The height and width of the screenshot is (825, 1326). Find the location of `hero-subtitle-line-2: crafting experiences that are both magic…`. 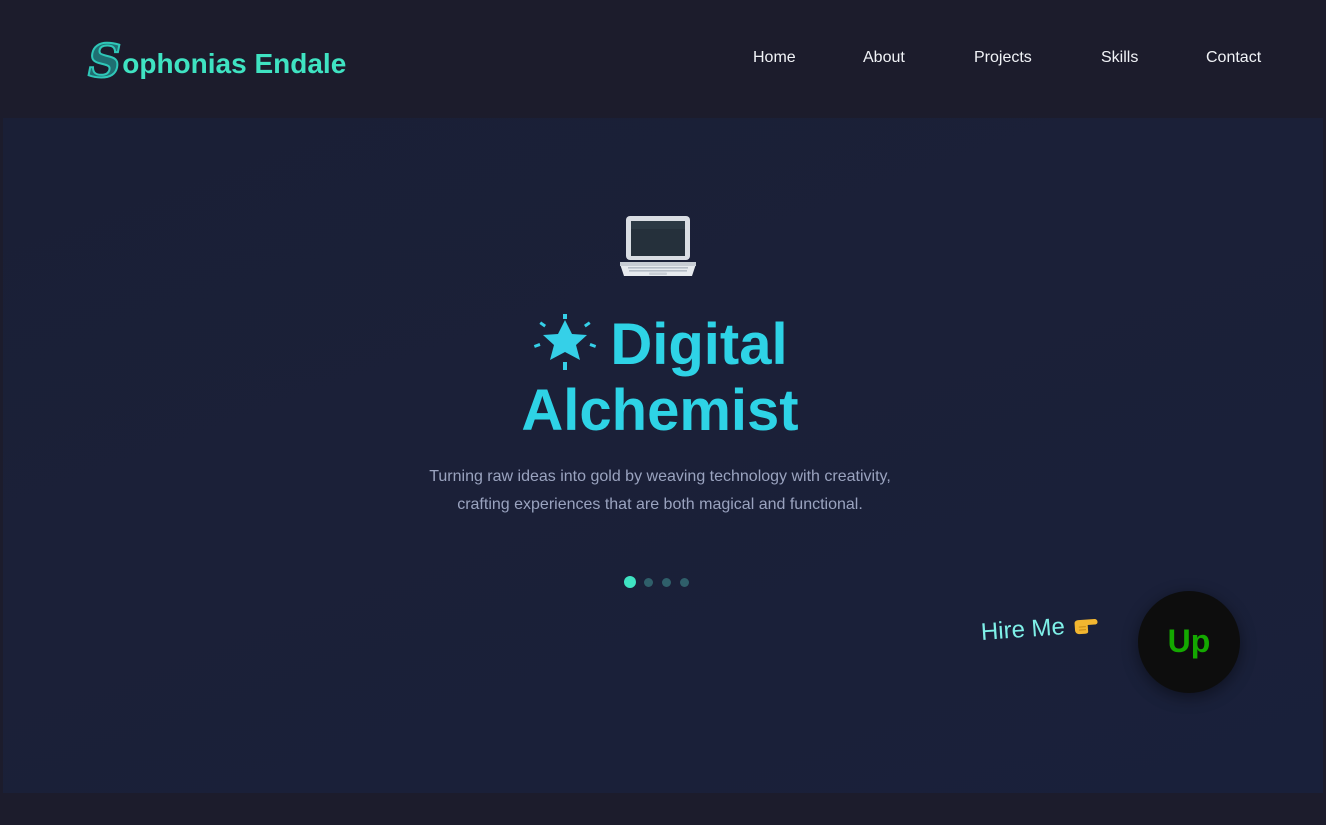

hero-subtitle-line-2: crafting experiences that are both magic… is located at coordinates (660, 504).